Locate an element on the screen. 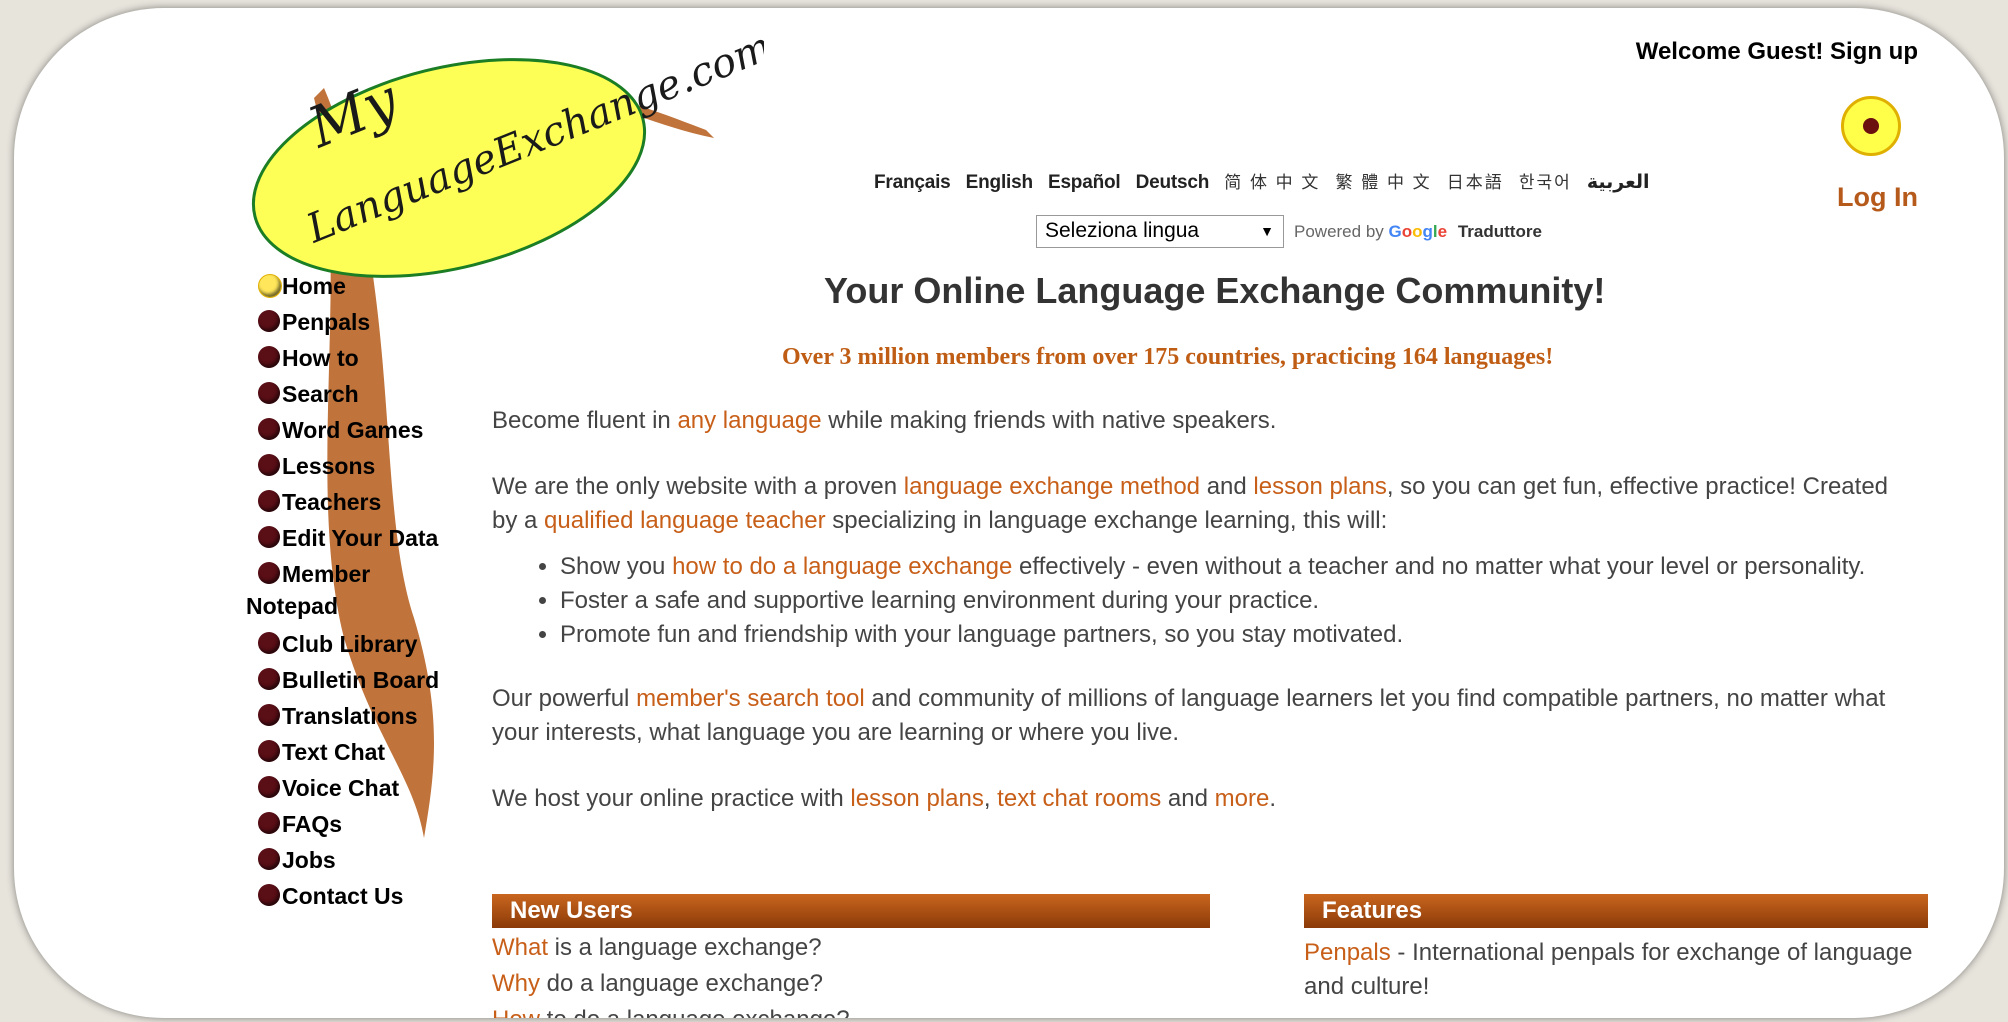 The height and width of the screenshot is (1022, 2008). sidebar-item-word-games: Word Games is located at coordinates (342, 432).